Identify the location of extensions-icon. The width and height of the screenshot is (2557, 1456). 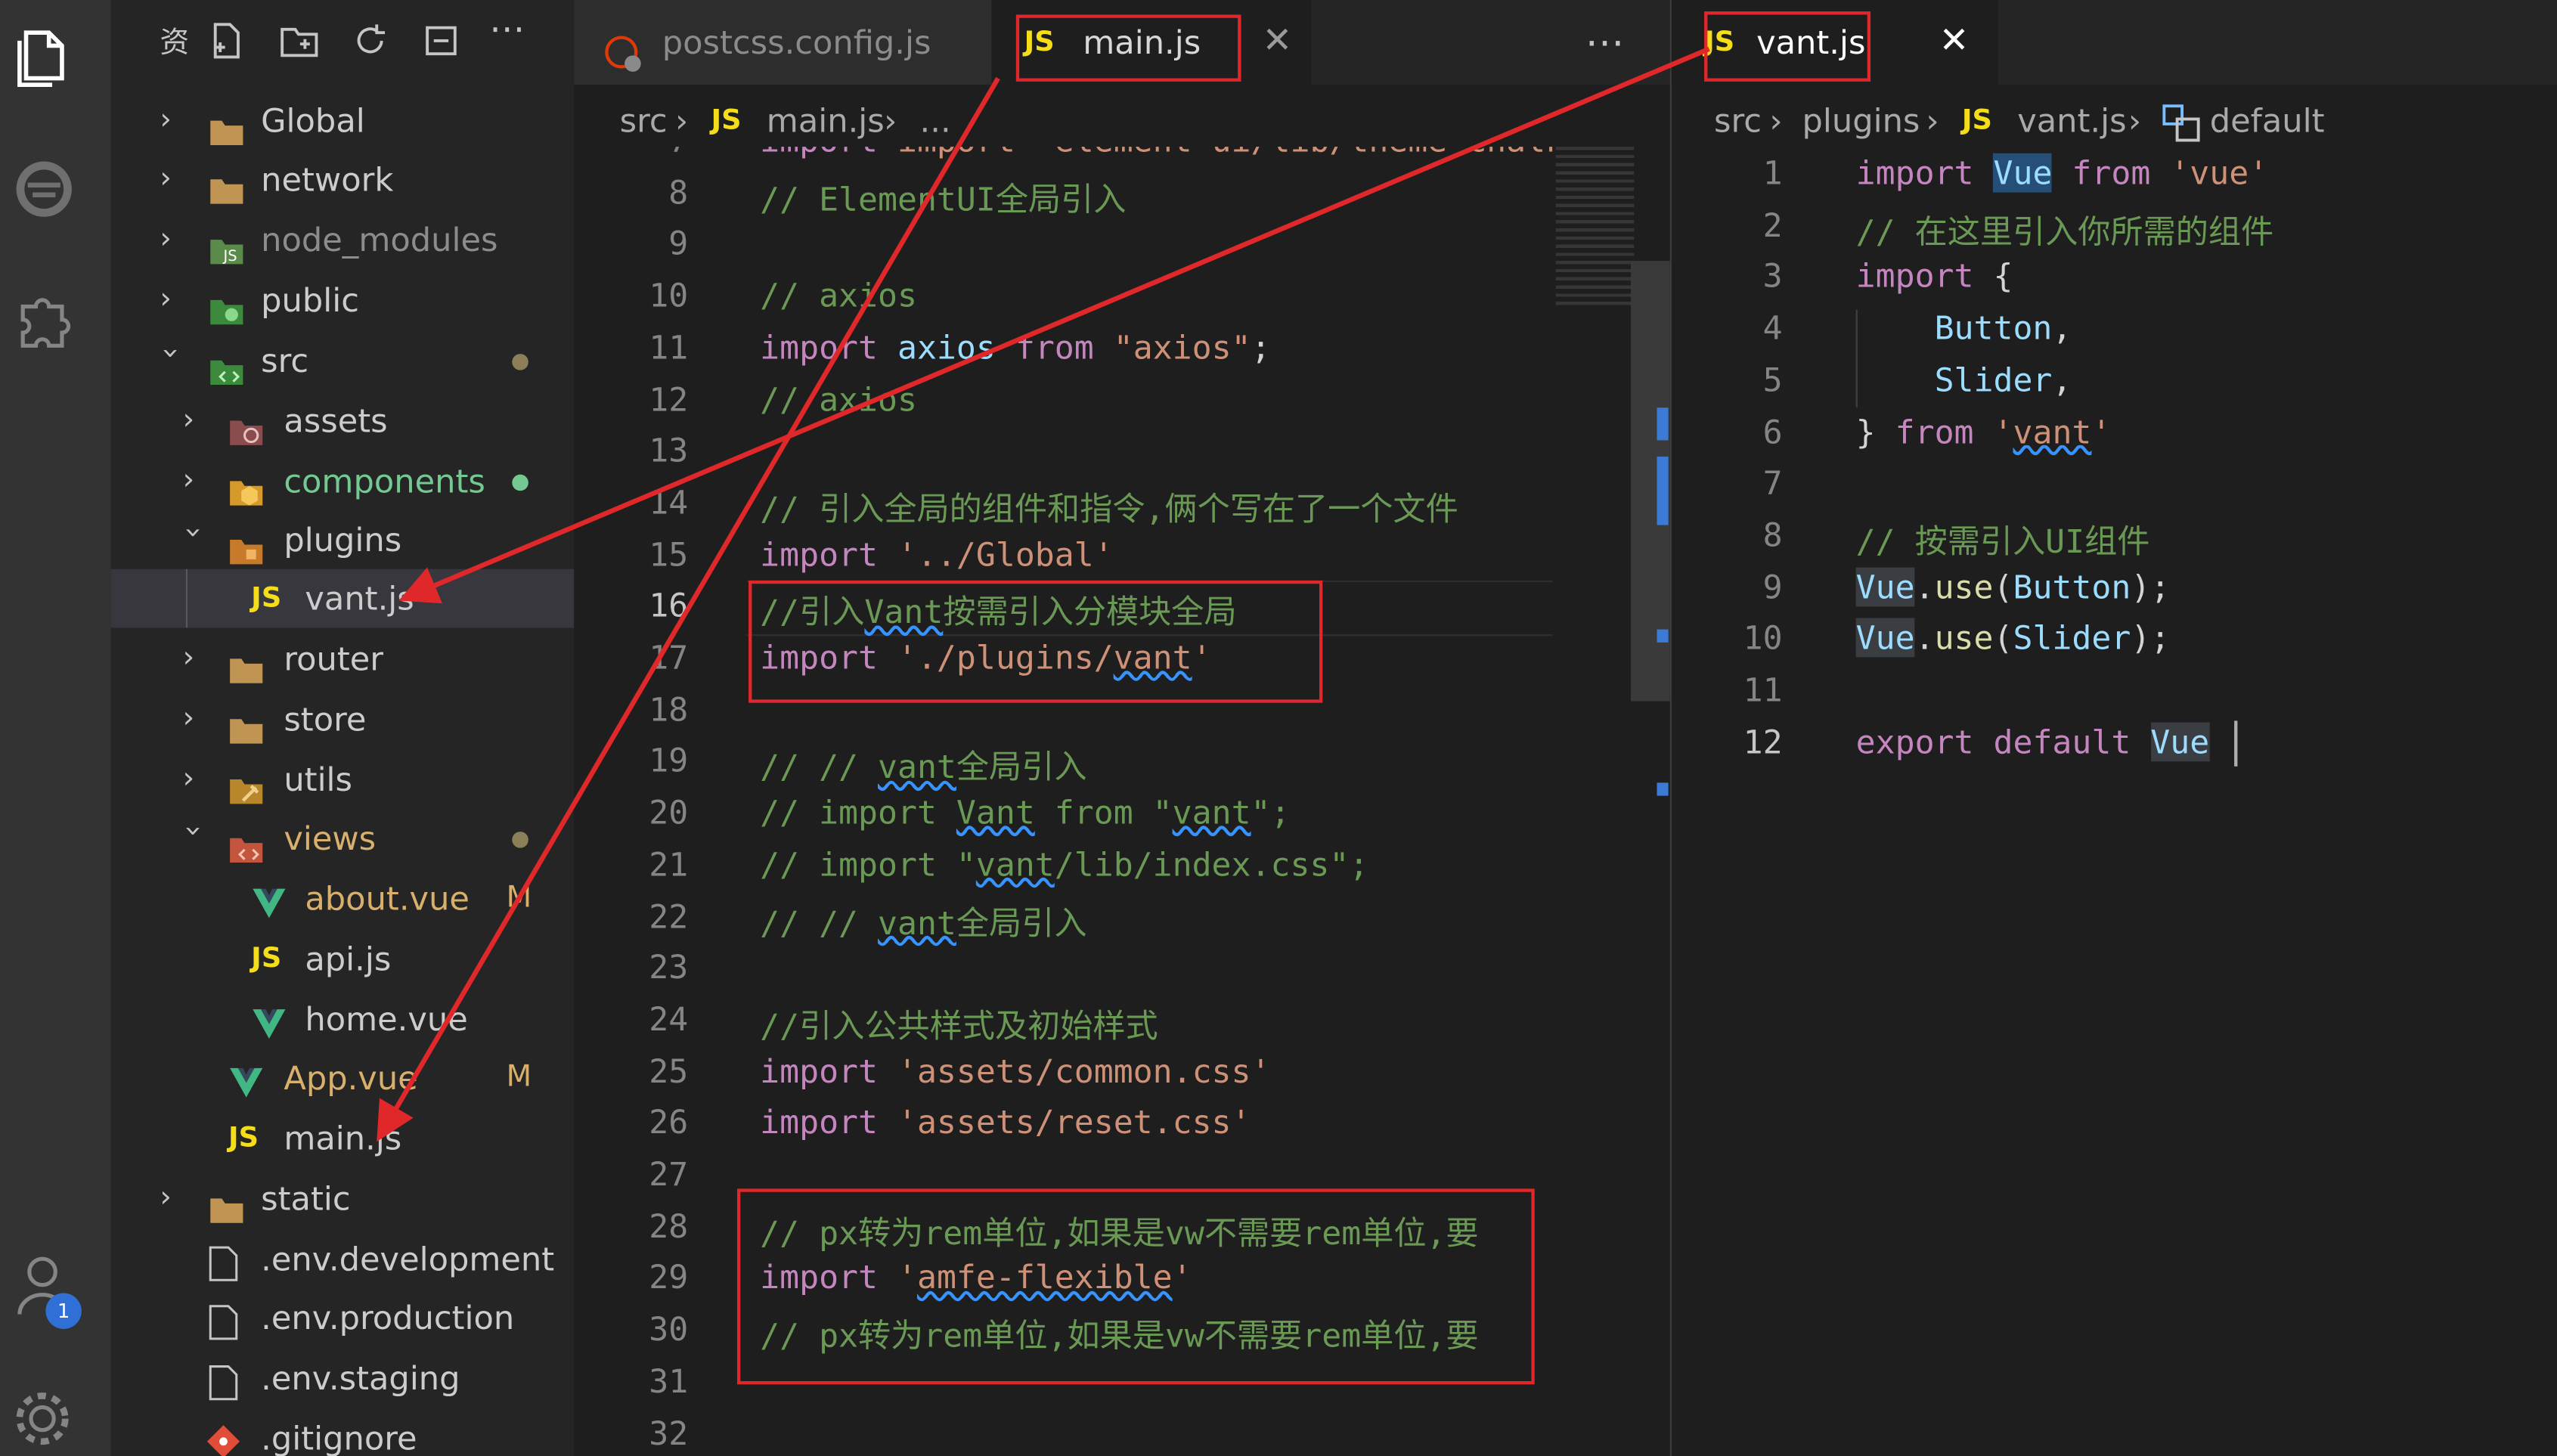
(45, 319).